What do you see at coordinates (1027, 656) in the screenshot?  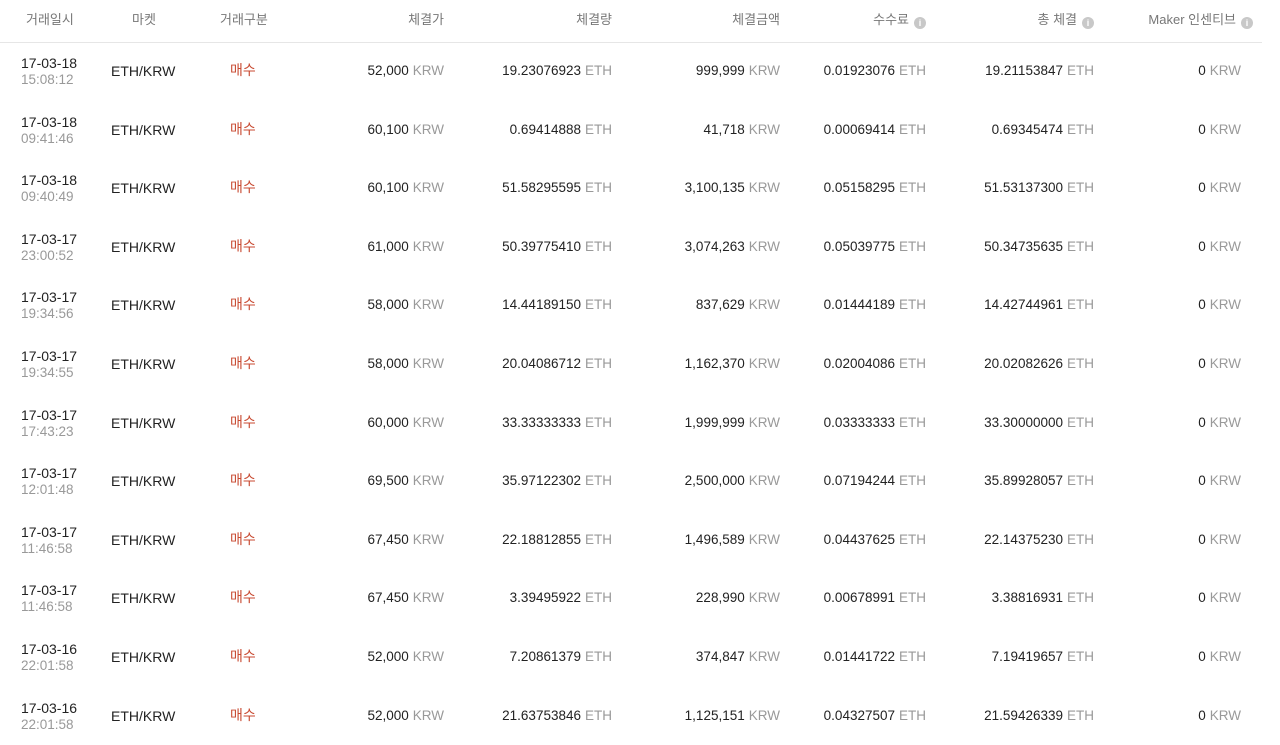 I see `value: 7.19419657` at bounding box center [1027, 656].